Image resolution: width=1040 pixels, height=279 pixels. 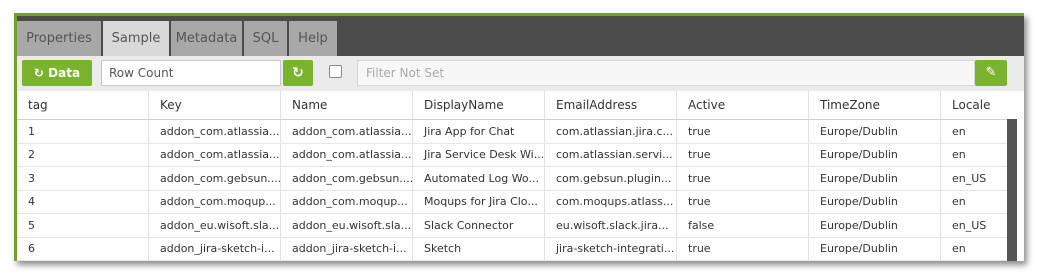 What do you see at coordinates (974, 105) in the screenshot?
I see `column-header: Locale` at bounding box center [974, 105].